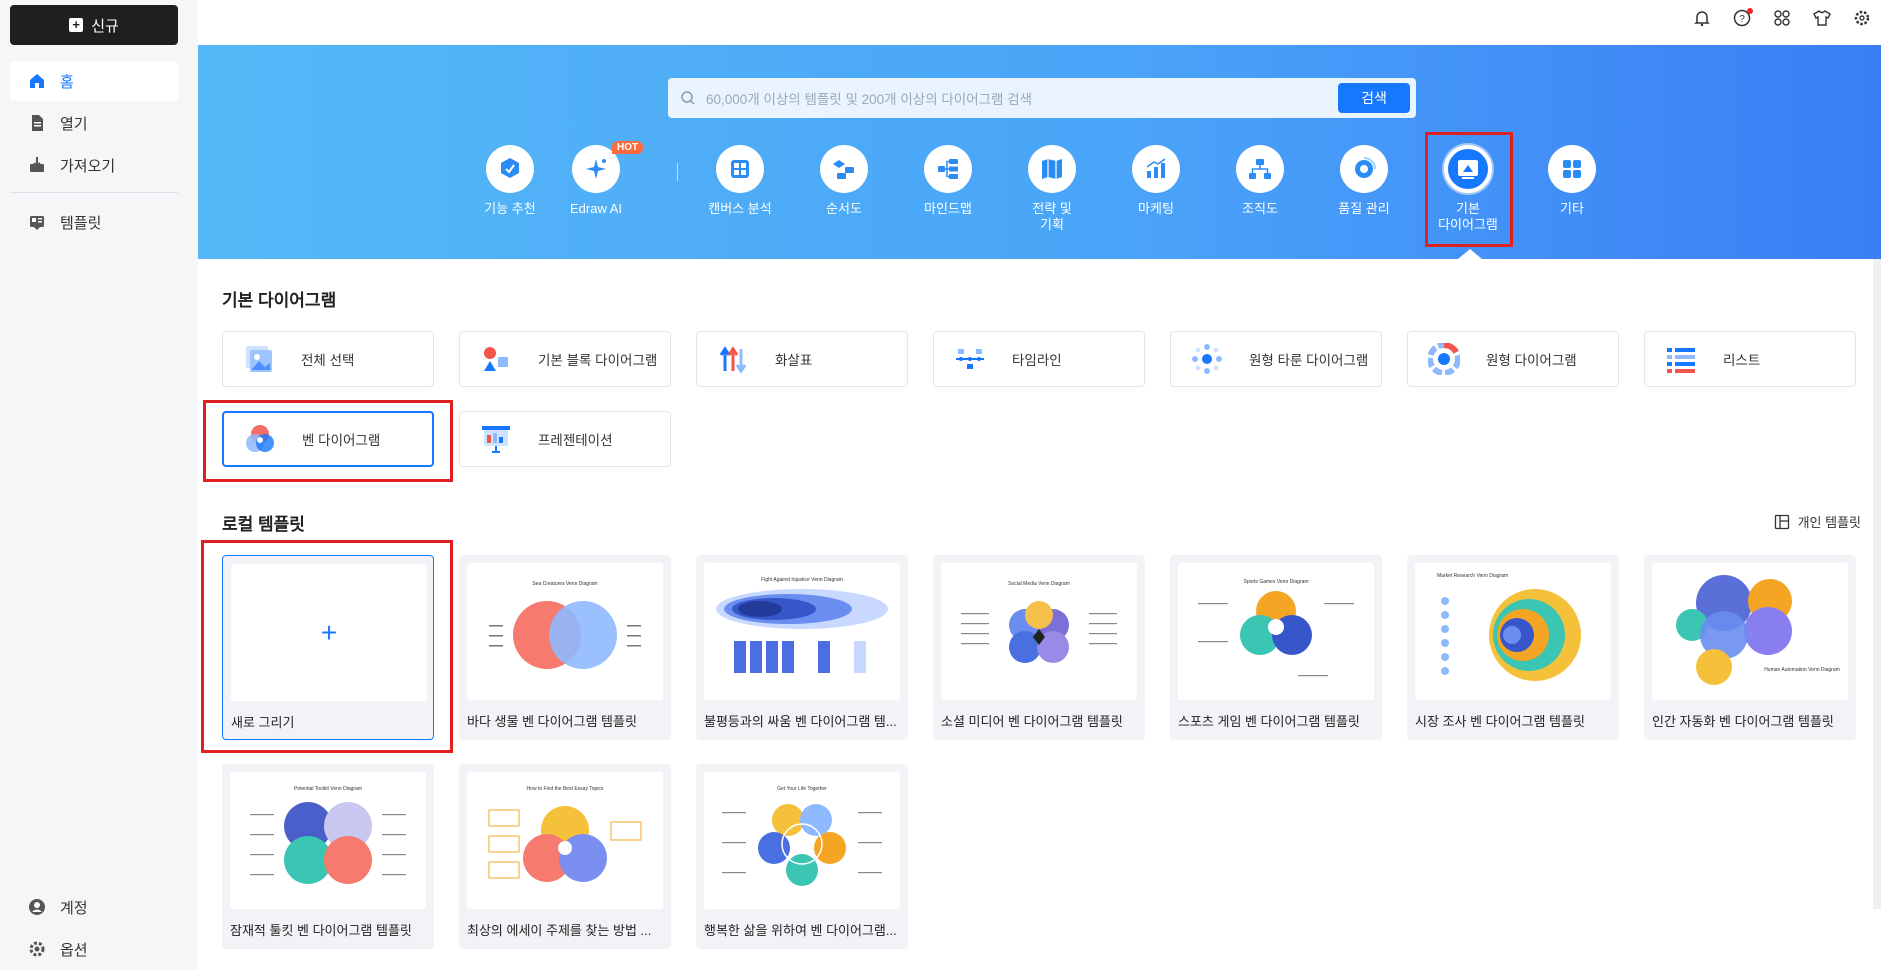 The width and height of the screenshot is (1881, 970). What do you see at coordinates (948, 169) in the screenshot?
I see `mindmap-icon` at bounding box center [948, 169].